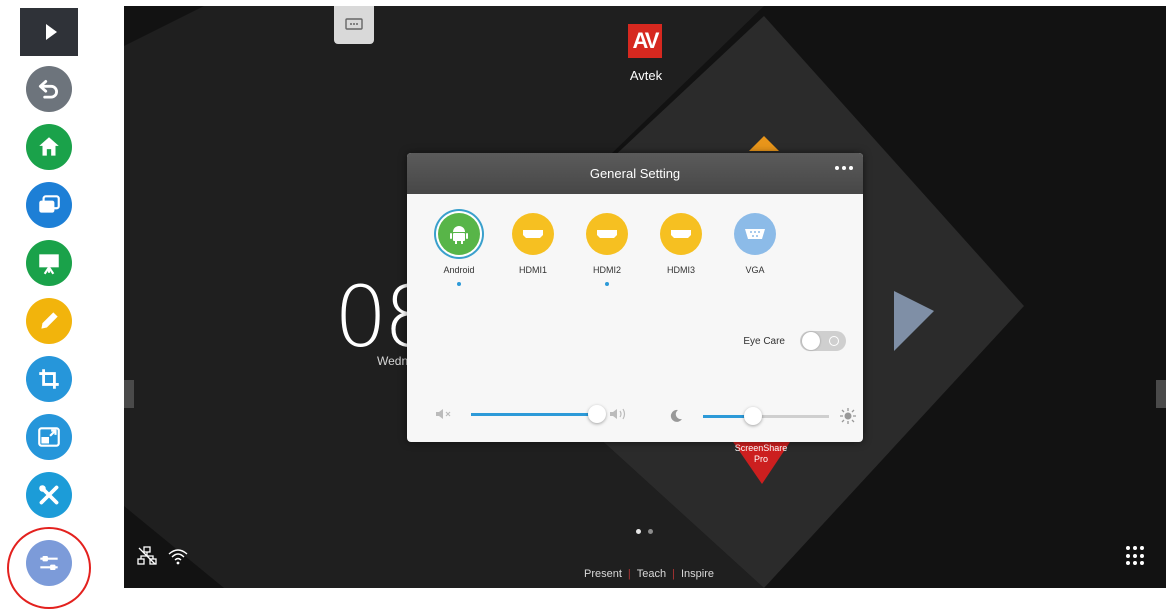  What do you see at coordinates (619, 414) in the screenshot?
I see `volume-up-icon` at bounding box center [619, 414].